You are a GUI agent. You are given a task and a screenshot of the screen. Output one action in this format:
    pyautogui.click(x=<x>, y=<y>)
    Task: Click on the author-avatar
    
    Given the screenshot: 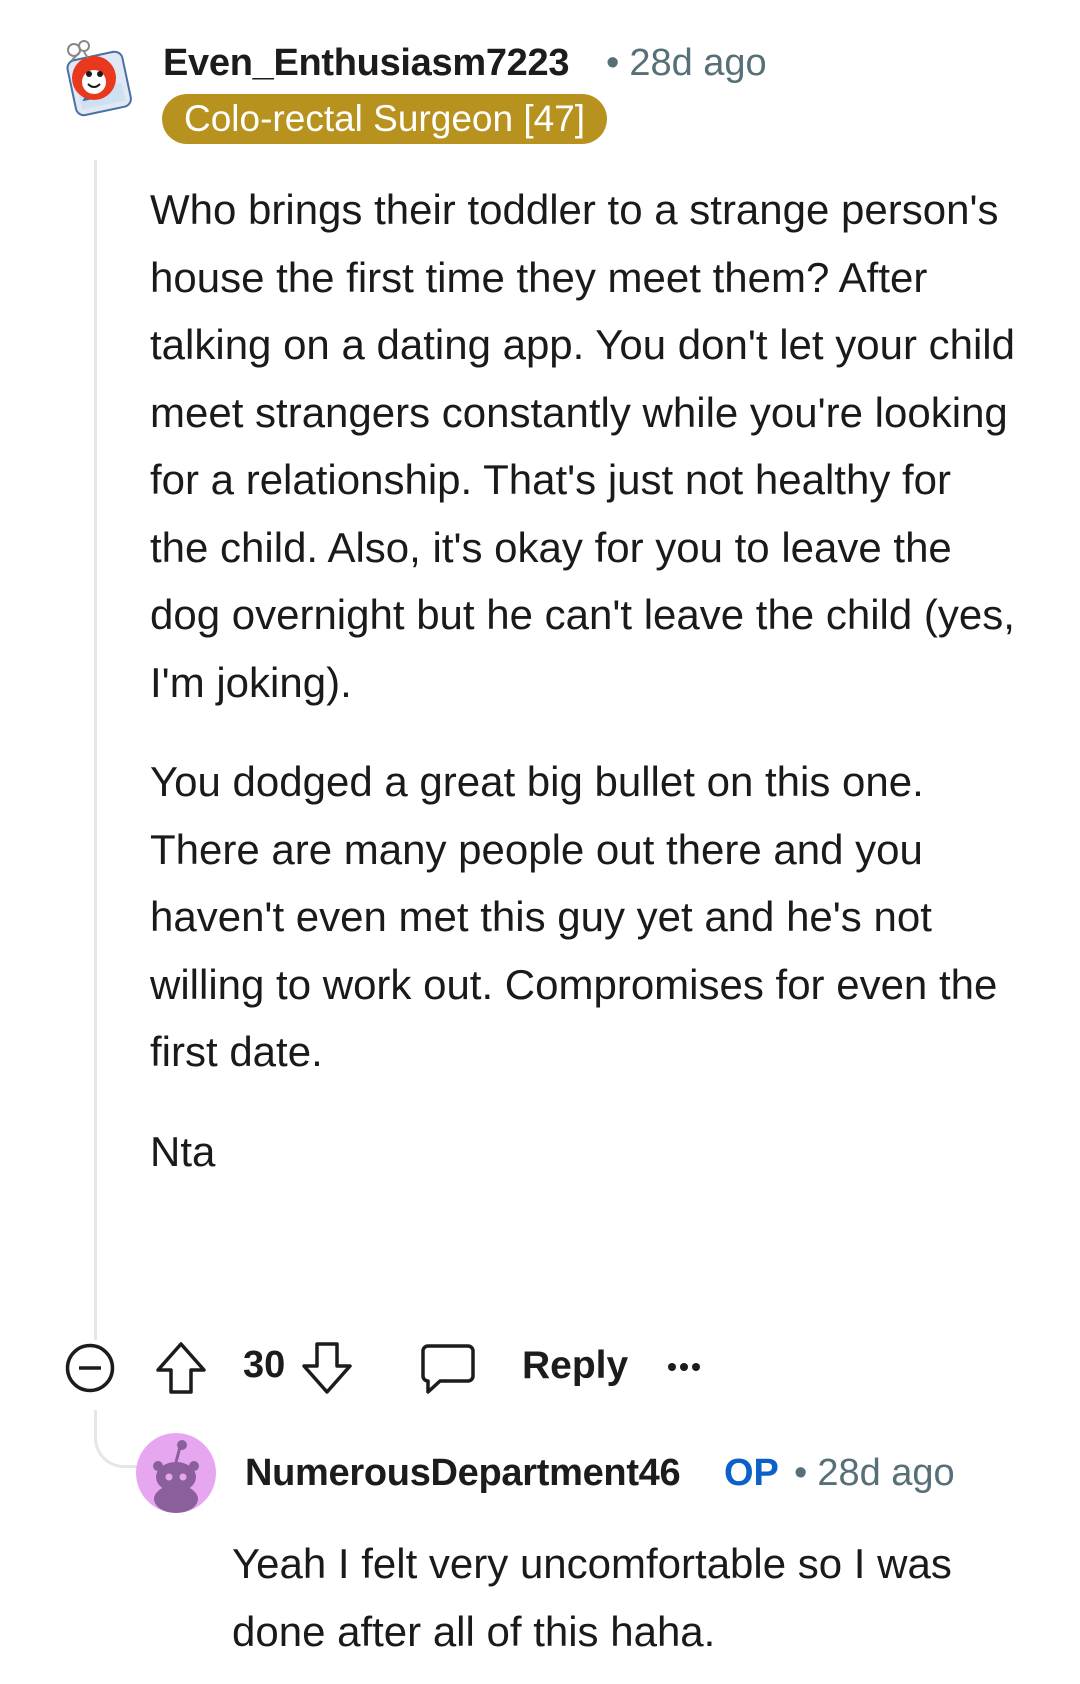 What is the action you would take?
    pyautogui.click(x=96, y=78)
    